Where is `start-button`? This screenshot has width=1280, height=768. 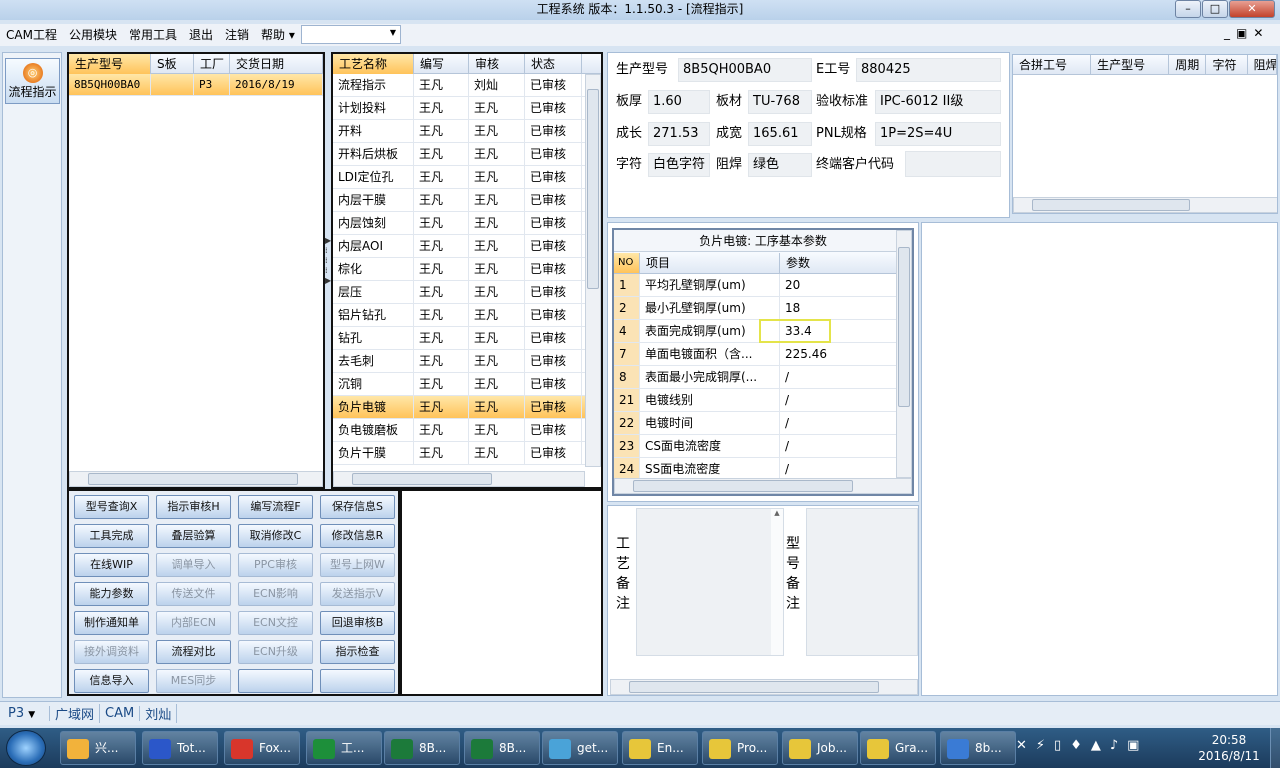
start-button is located at coordinates (26, 748).